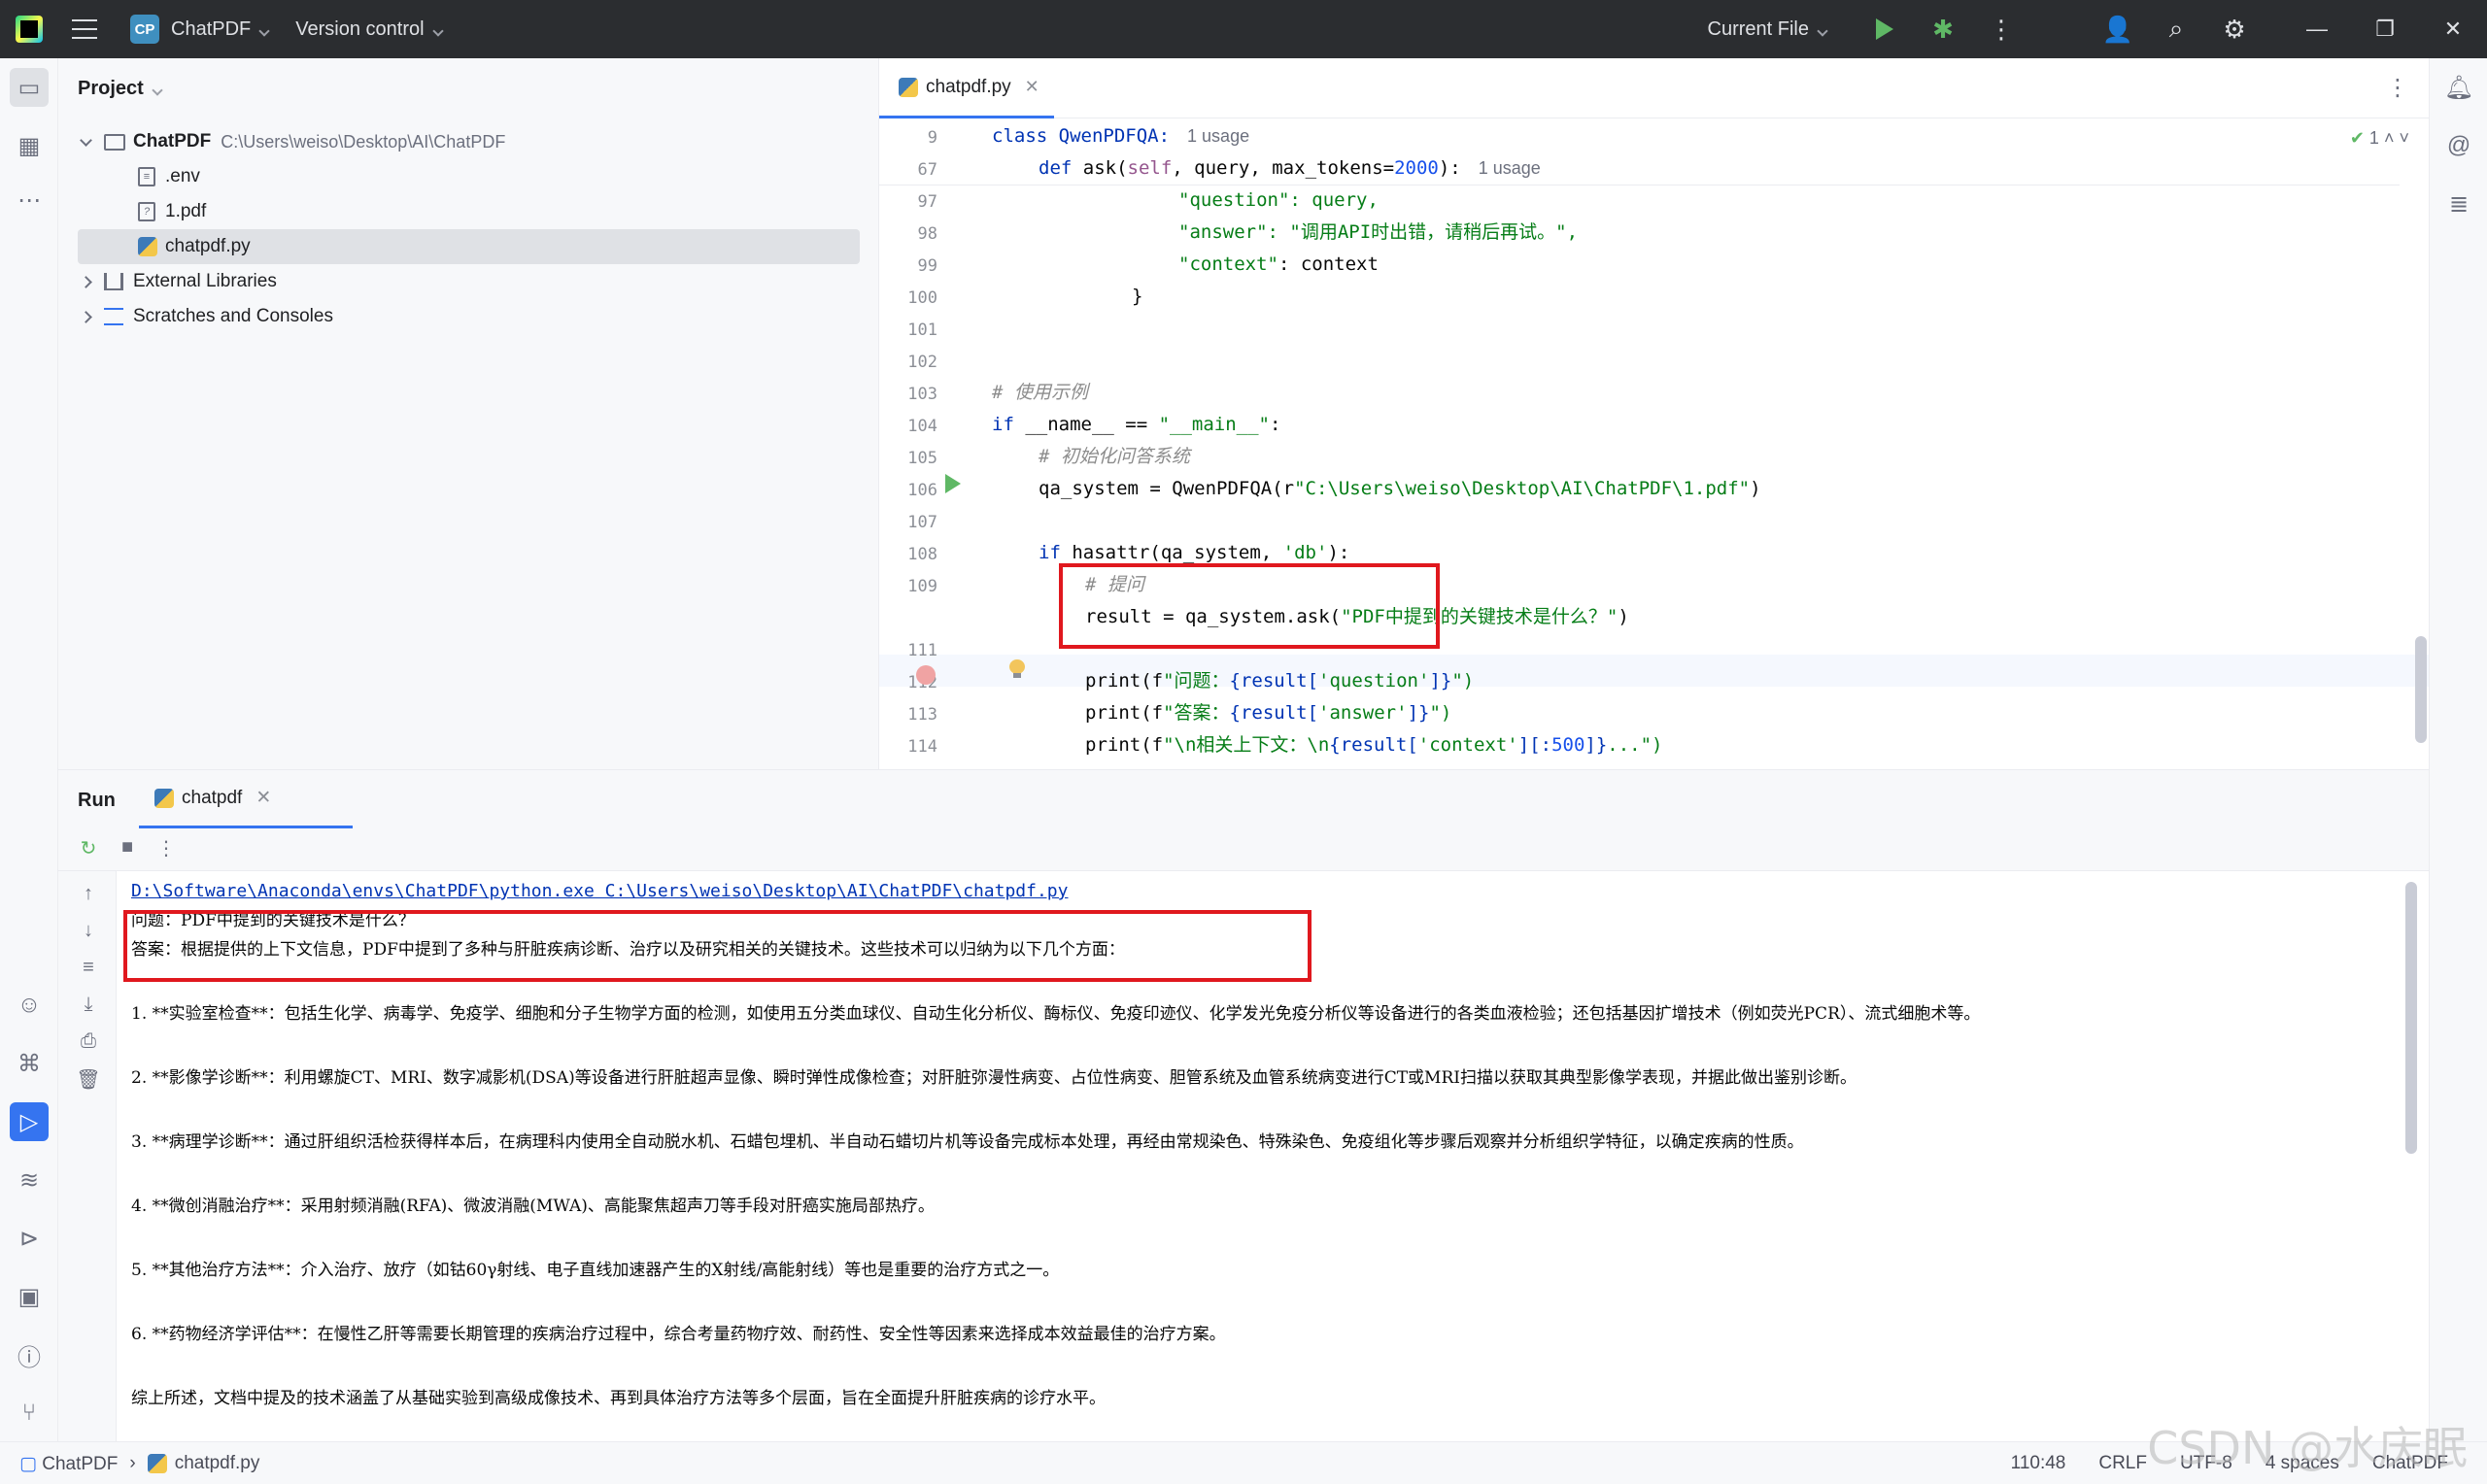 This screenshot has width=2487, height=1484. What do you see at coordinates (2389, 138) in the screenshot?
I see `chevron-up-icon: ˄` at bounding box center [2389, 138].